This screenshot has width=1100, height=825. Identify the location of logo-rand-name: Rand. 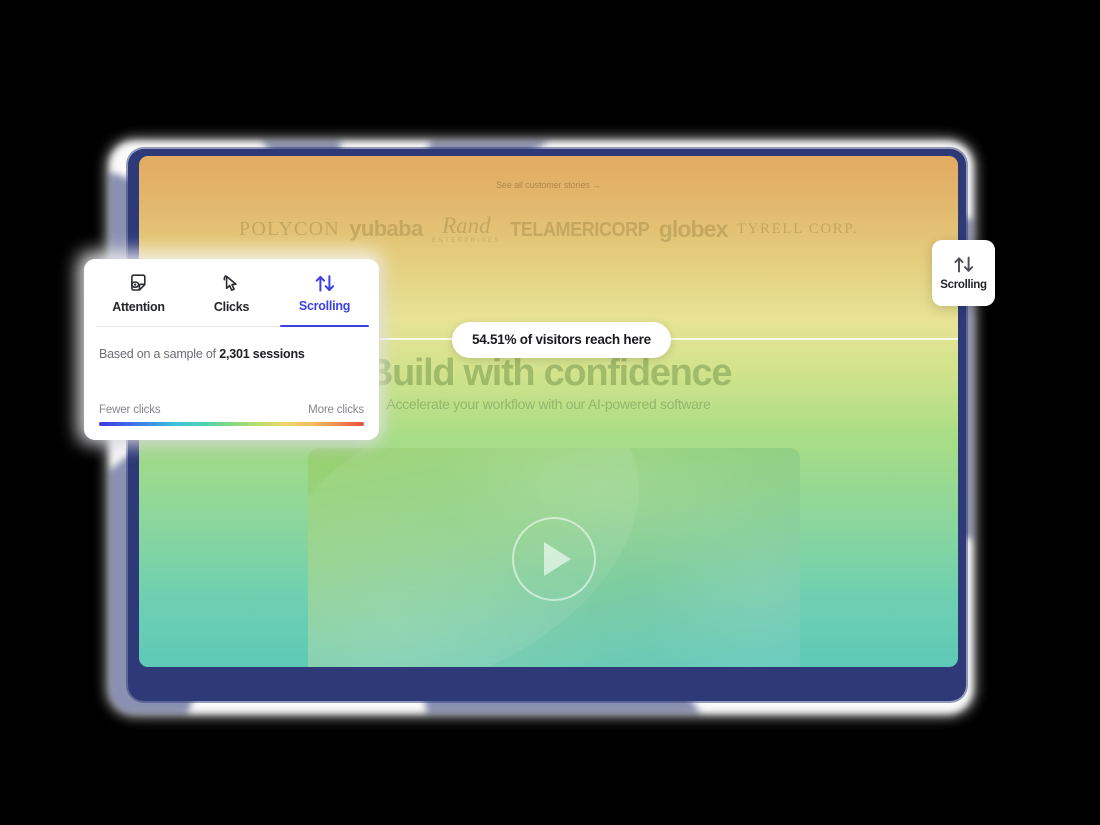
(466, 225).